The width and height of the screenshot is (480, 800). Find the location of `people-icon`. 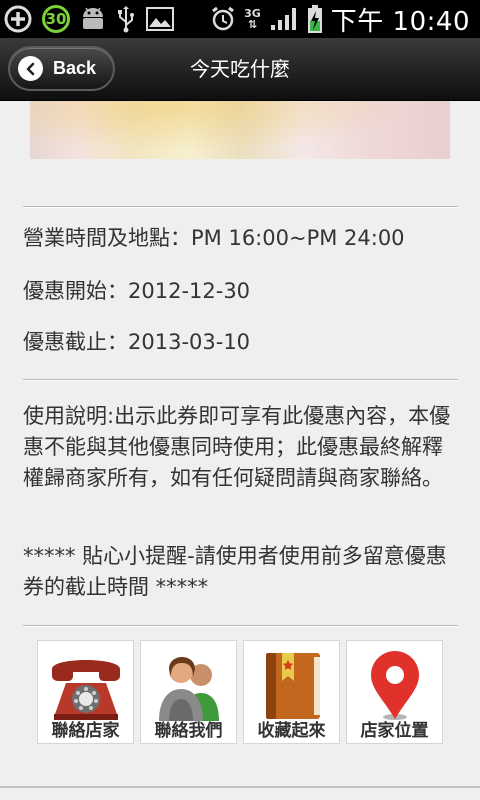

people-icon is located at coordinates (189, 689).